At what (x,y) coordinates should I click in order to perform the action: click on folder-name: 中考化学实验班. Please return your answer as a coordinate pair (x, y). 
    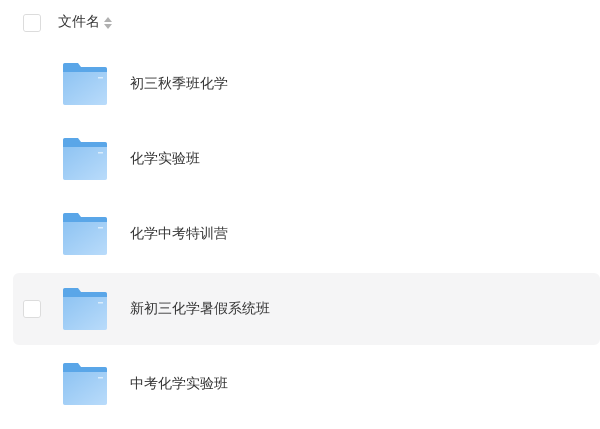
    Looking at the image, I should click on (179, 384).